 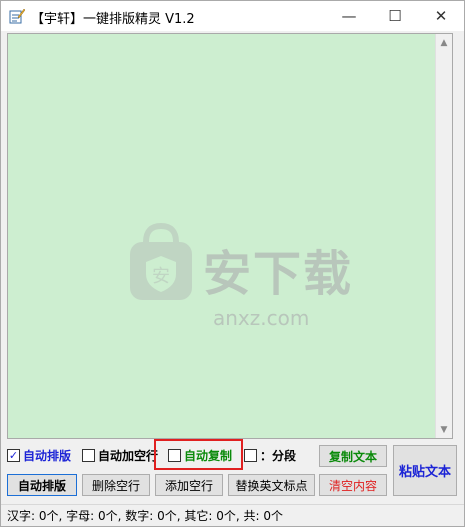 What do you see at coordinates (353, 485) in the screenshot?
I see `clear-content-button: 清空内容` at bounding box center [353, 485].